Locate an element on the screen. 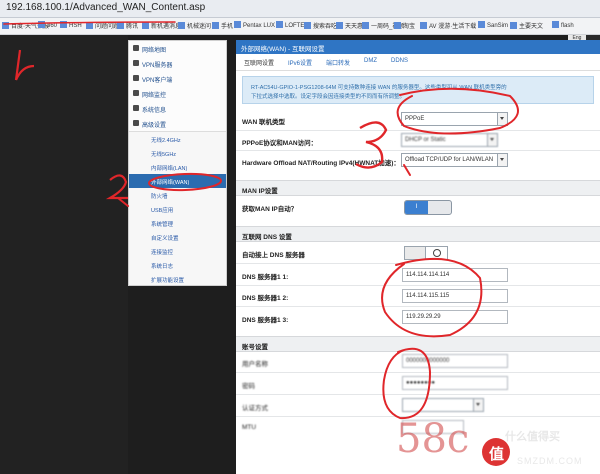 This screenshot has height=474, width=600. tab-ddns: DDNS is located at coordinates (399, 61).